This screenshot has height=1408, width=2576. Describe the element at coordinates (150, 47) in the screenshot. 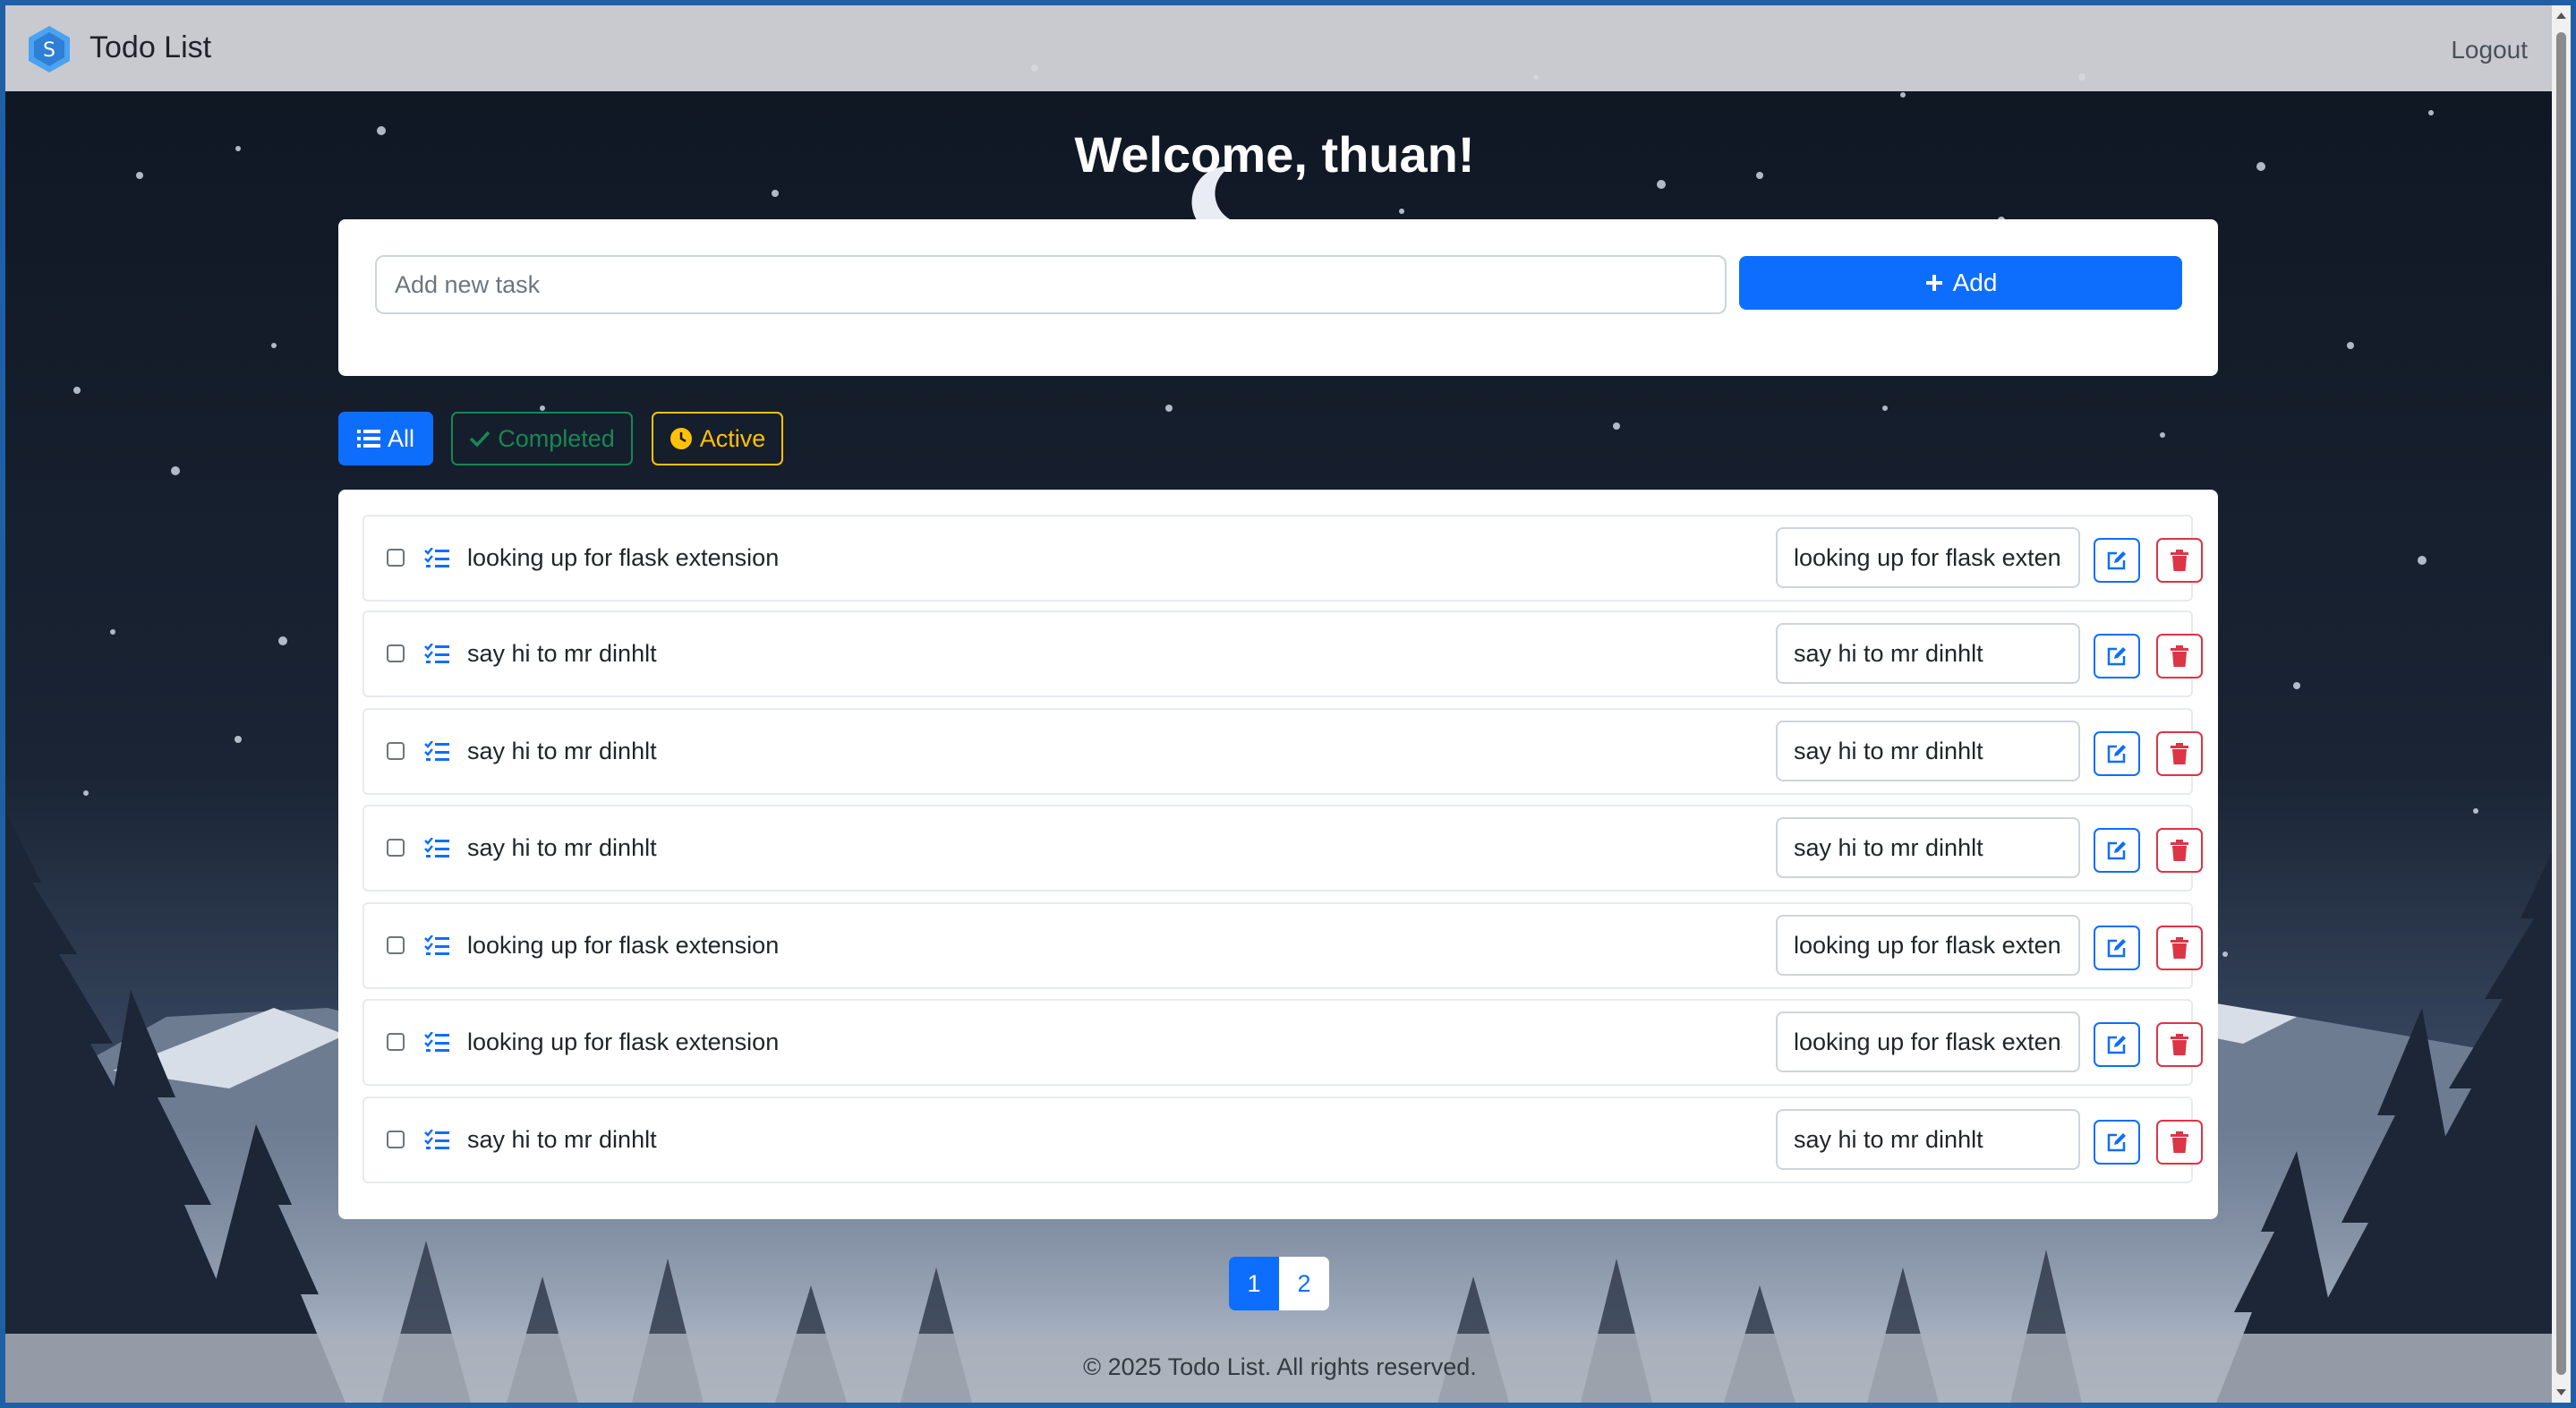

I see `app-title: Todo List` at that location.